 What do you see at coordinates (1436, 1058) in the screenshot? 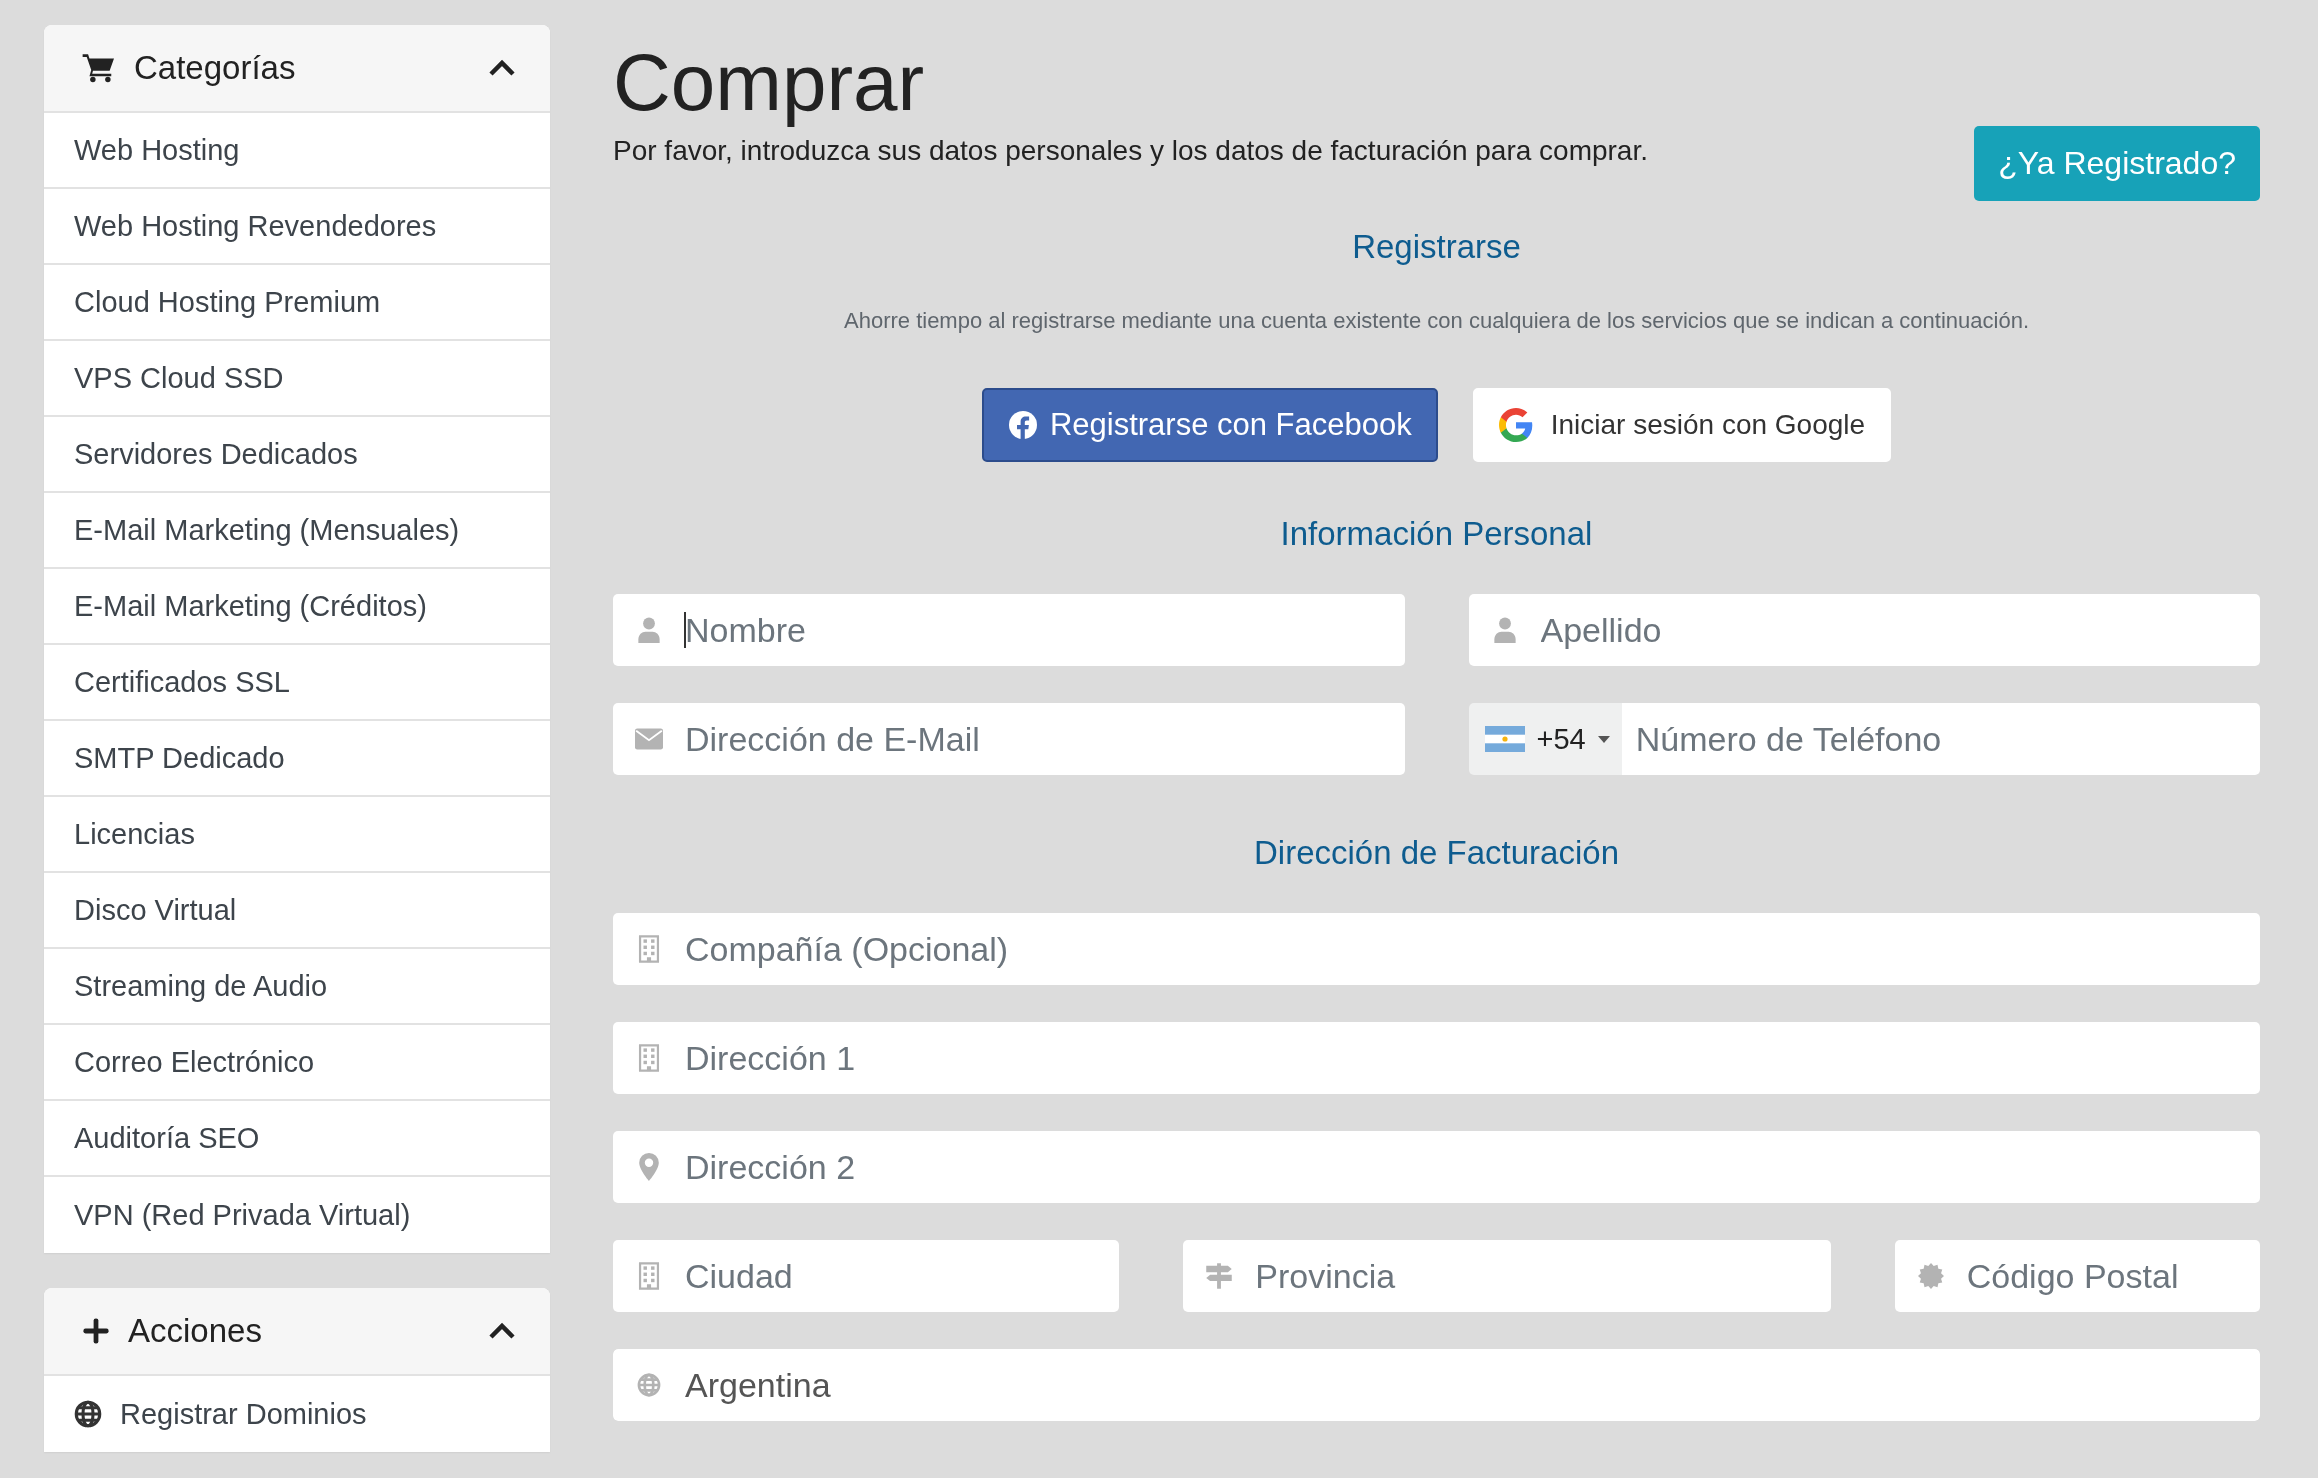
I see `input-field: Dirección 1` at bounding box center [1436, 1058].